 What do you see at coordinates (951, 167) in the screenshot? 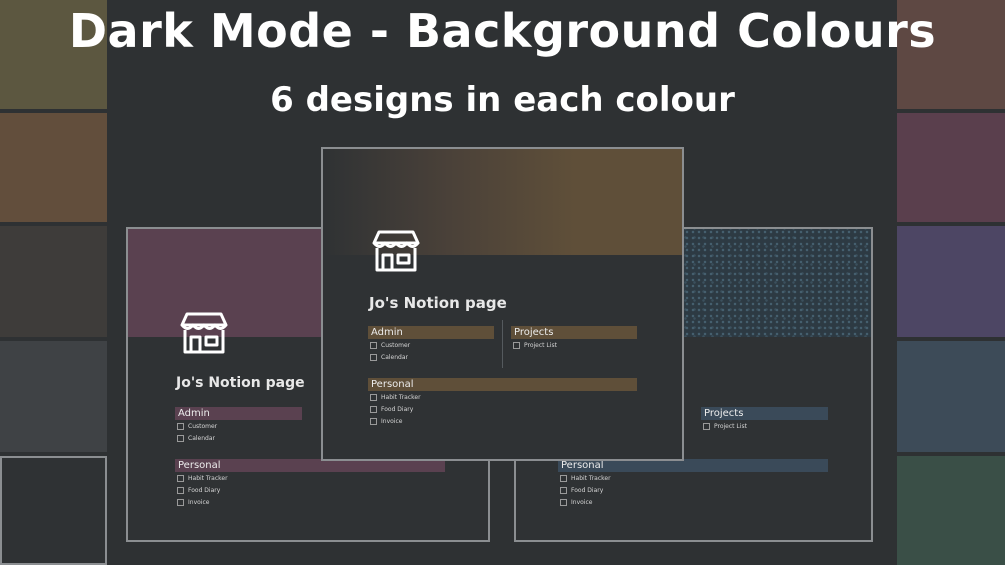
I see `swatch-pink` at bounding box center [951, 167].